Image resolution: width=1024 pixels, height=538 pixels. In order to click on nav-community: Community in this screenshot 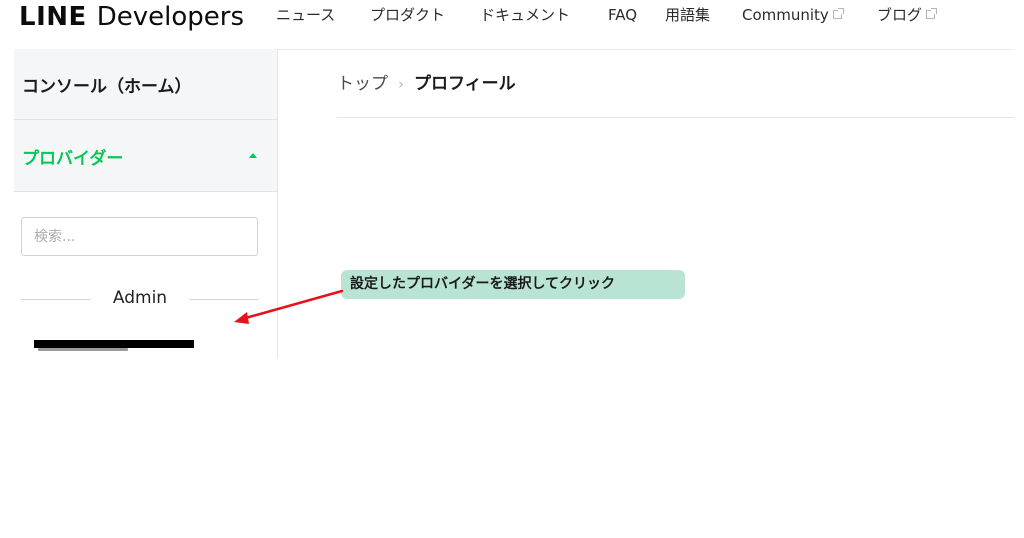, I will do `click(793, 15)`.